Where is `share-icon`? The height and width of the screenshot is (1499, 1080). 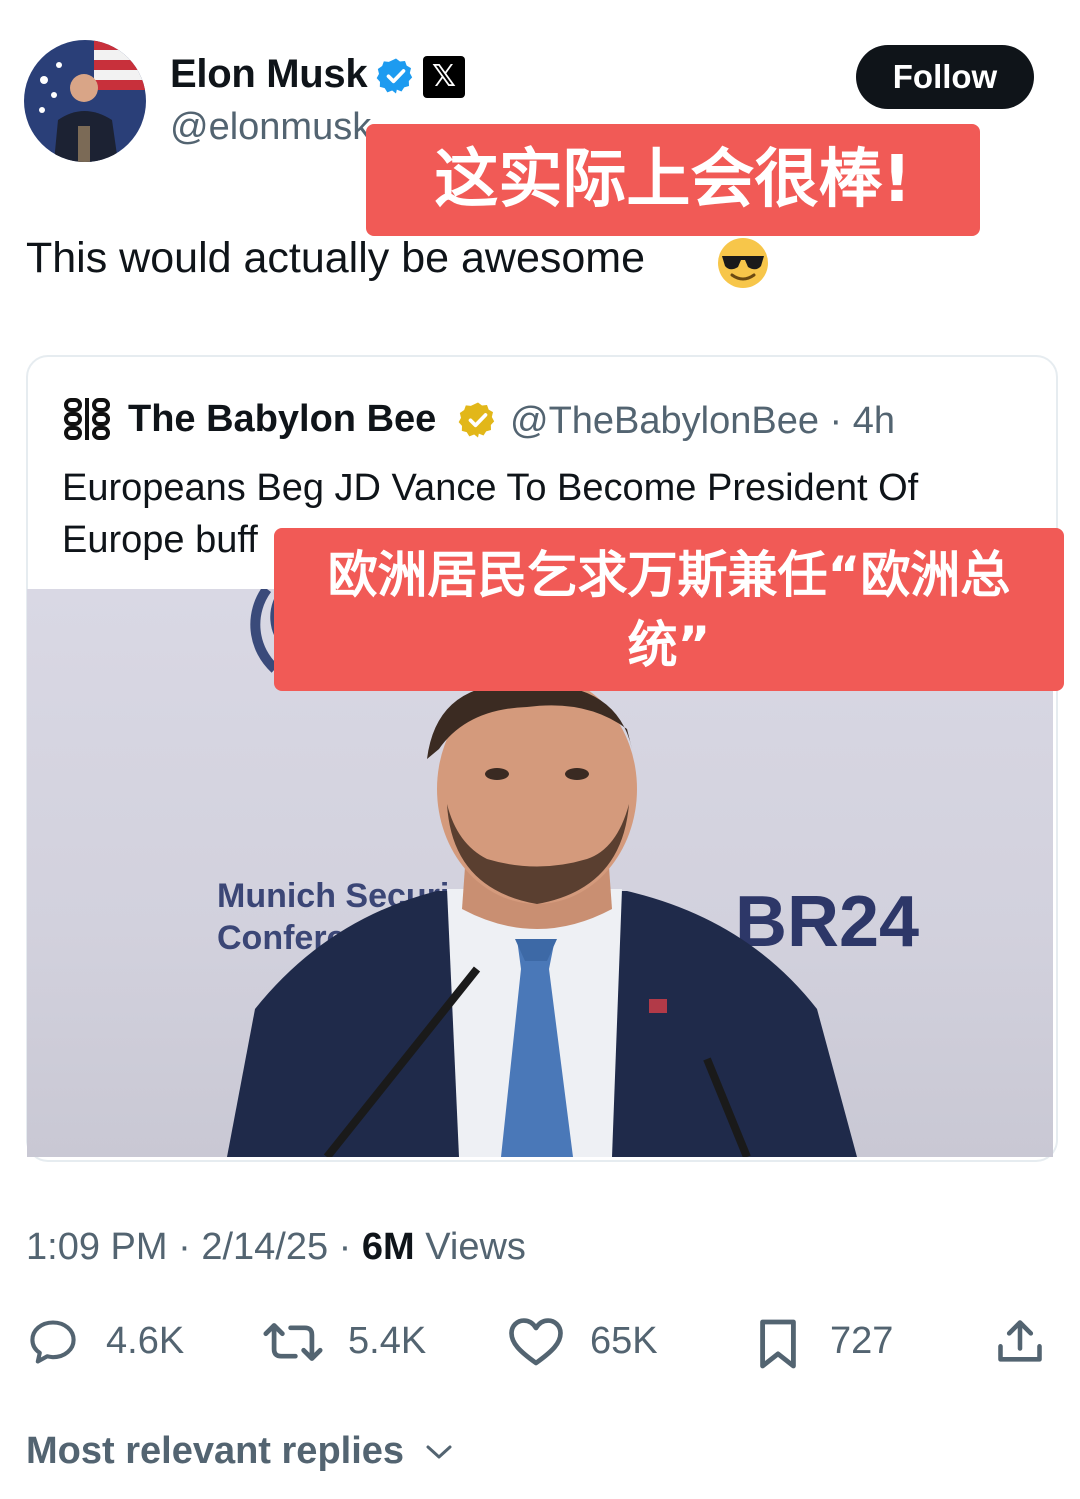 share-icon is located at coordinates (1020, 1341).